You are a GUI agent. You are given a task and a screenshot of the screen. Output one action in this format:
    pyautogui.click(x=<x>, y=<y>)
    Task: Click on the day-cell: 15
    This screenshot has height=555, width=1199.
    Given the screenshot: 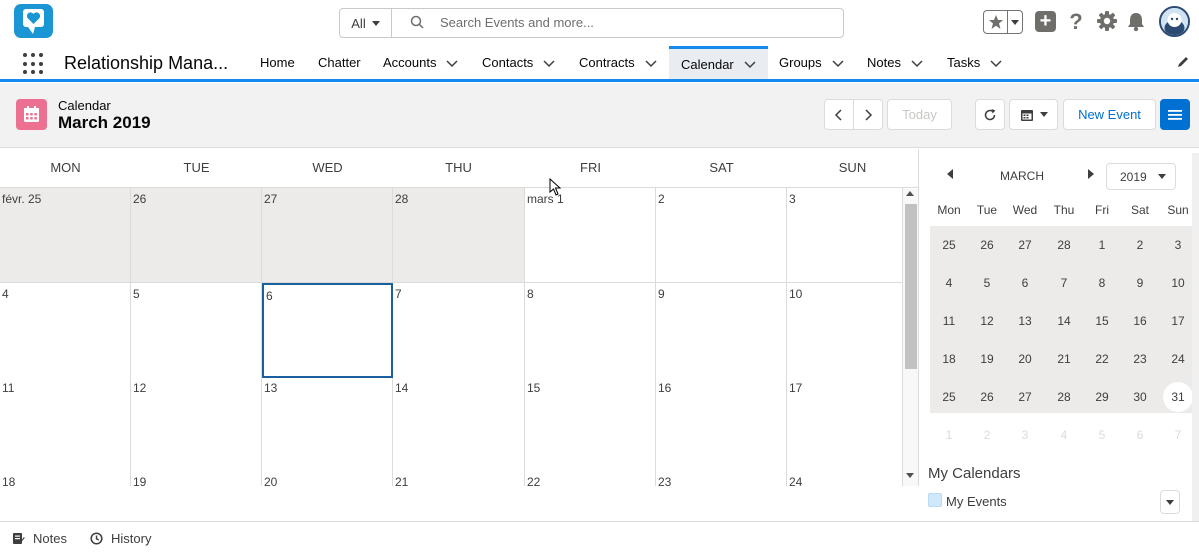 What is the action you would take?
    pyautogui.click(x=590, y=424)
    